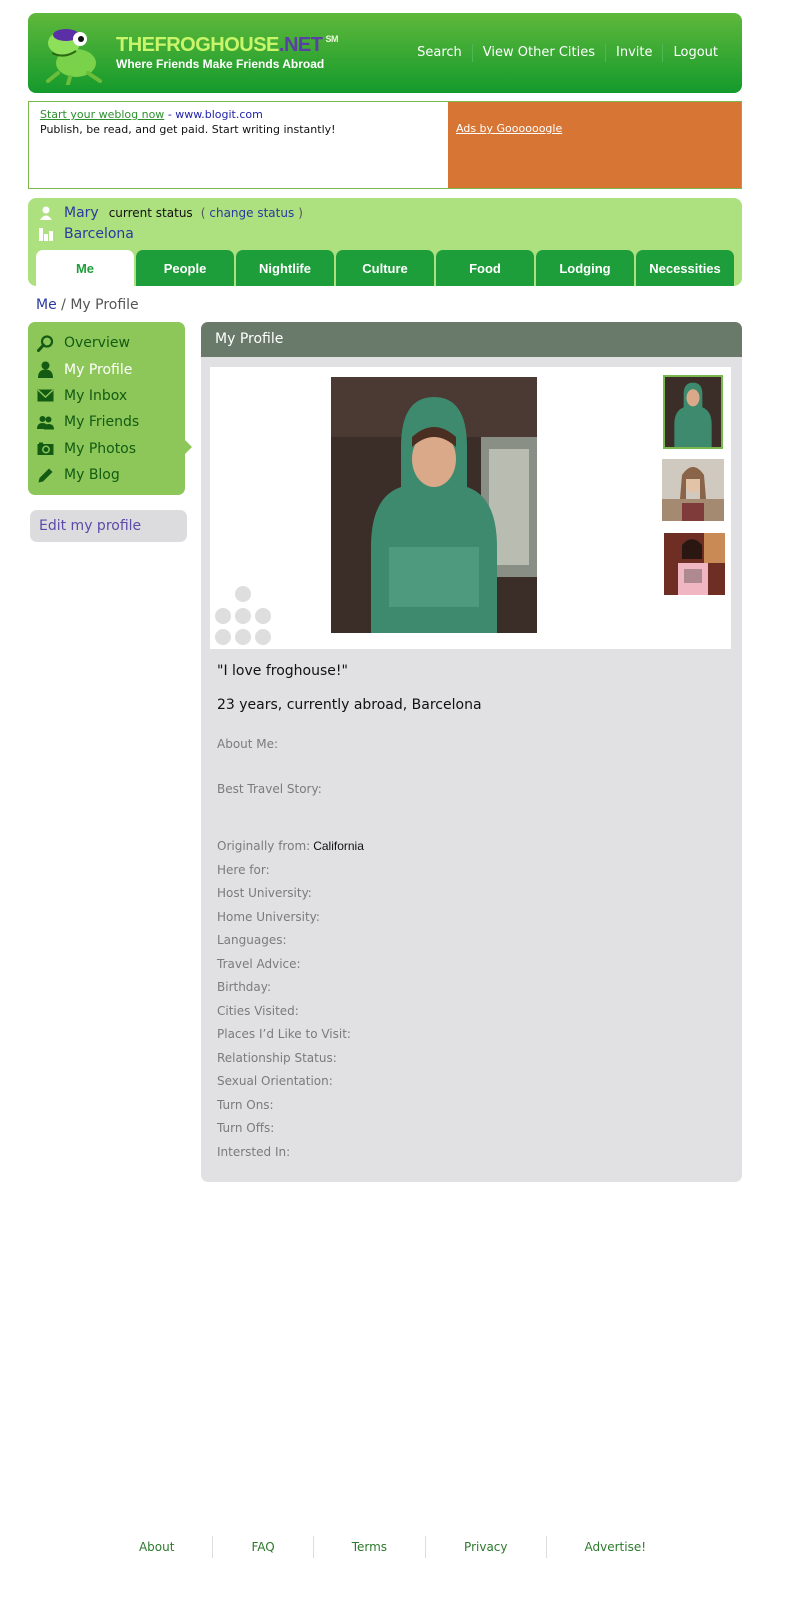 The image size is (785, 1600). I want to click on brand-tagline: Where Friends Make Friends Abroad, so click(220, 64).